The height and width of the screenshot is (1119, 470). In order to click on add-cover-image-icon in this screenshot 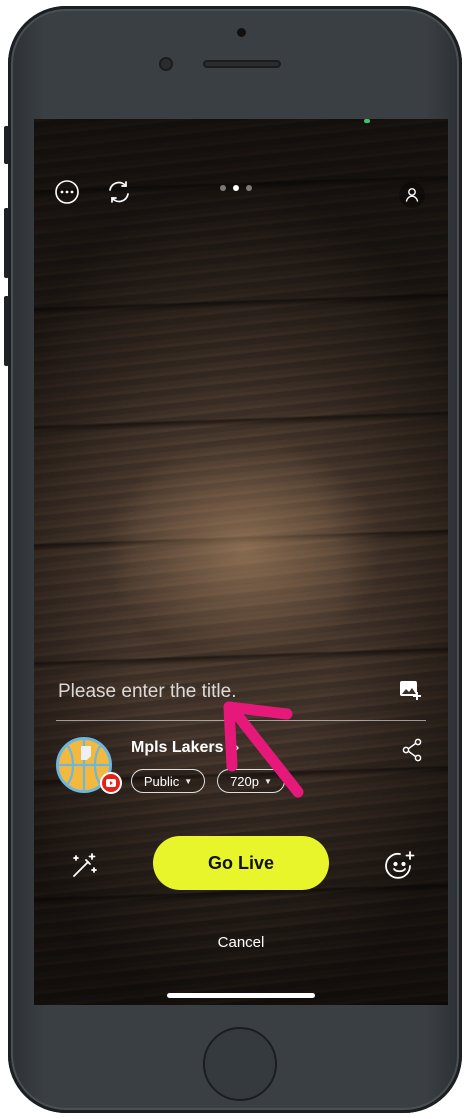, I will do `click(410, 690)`.